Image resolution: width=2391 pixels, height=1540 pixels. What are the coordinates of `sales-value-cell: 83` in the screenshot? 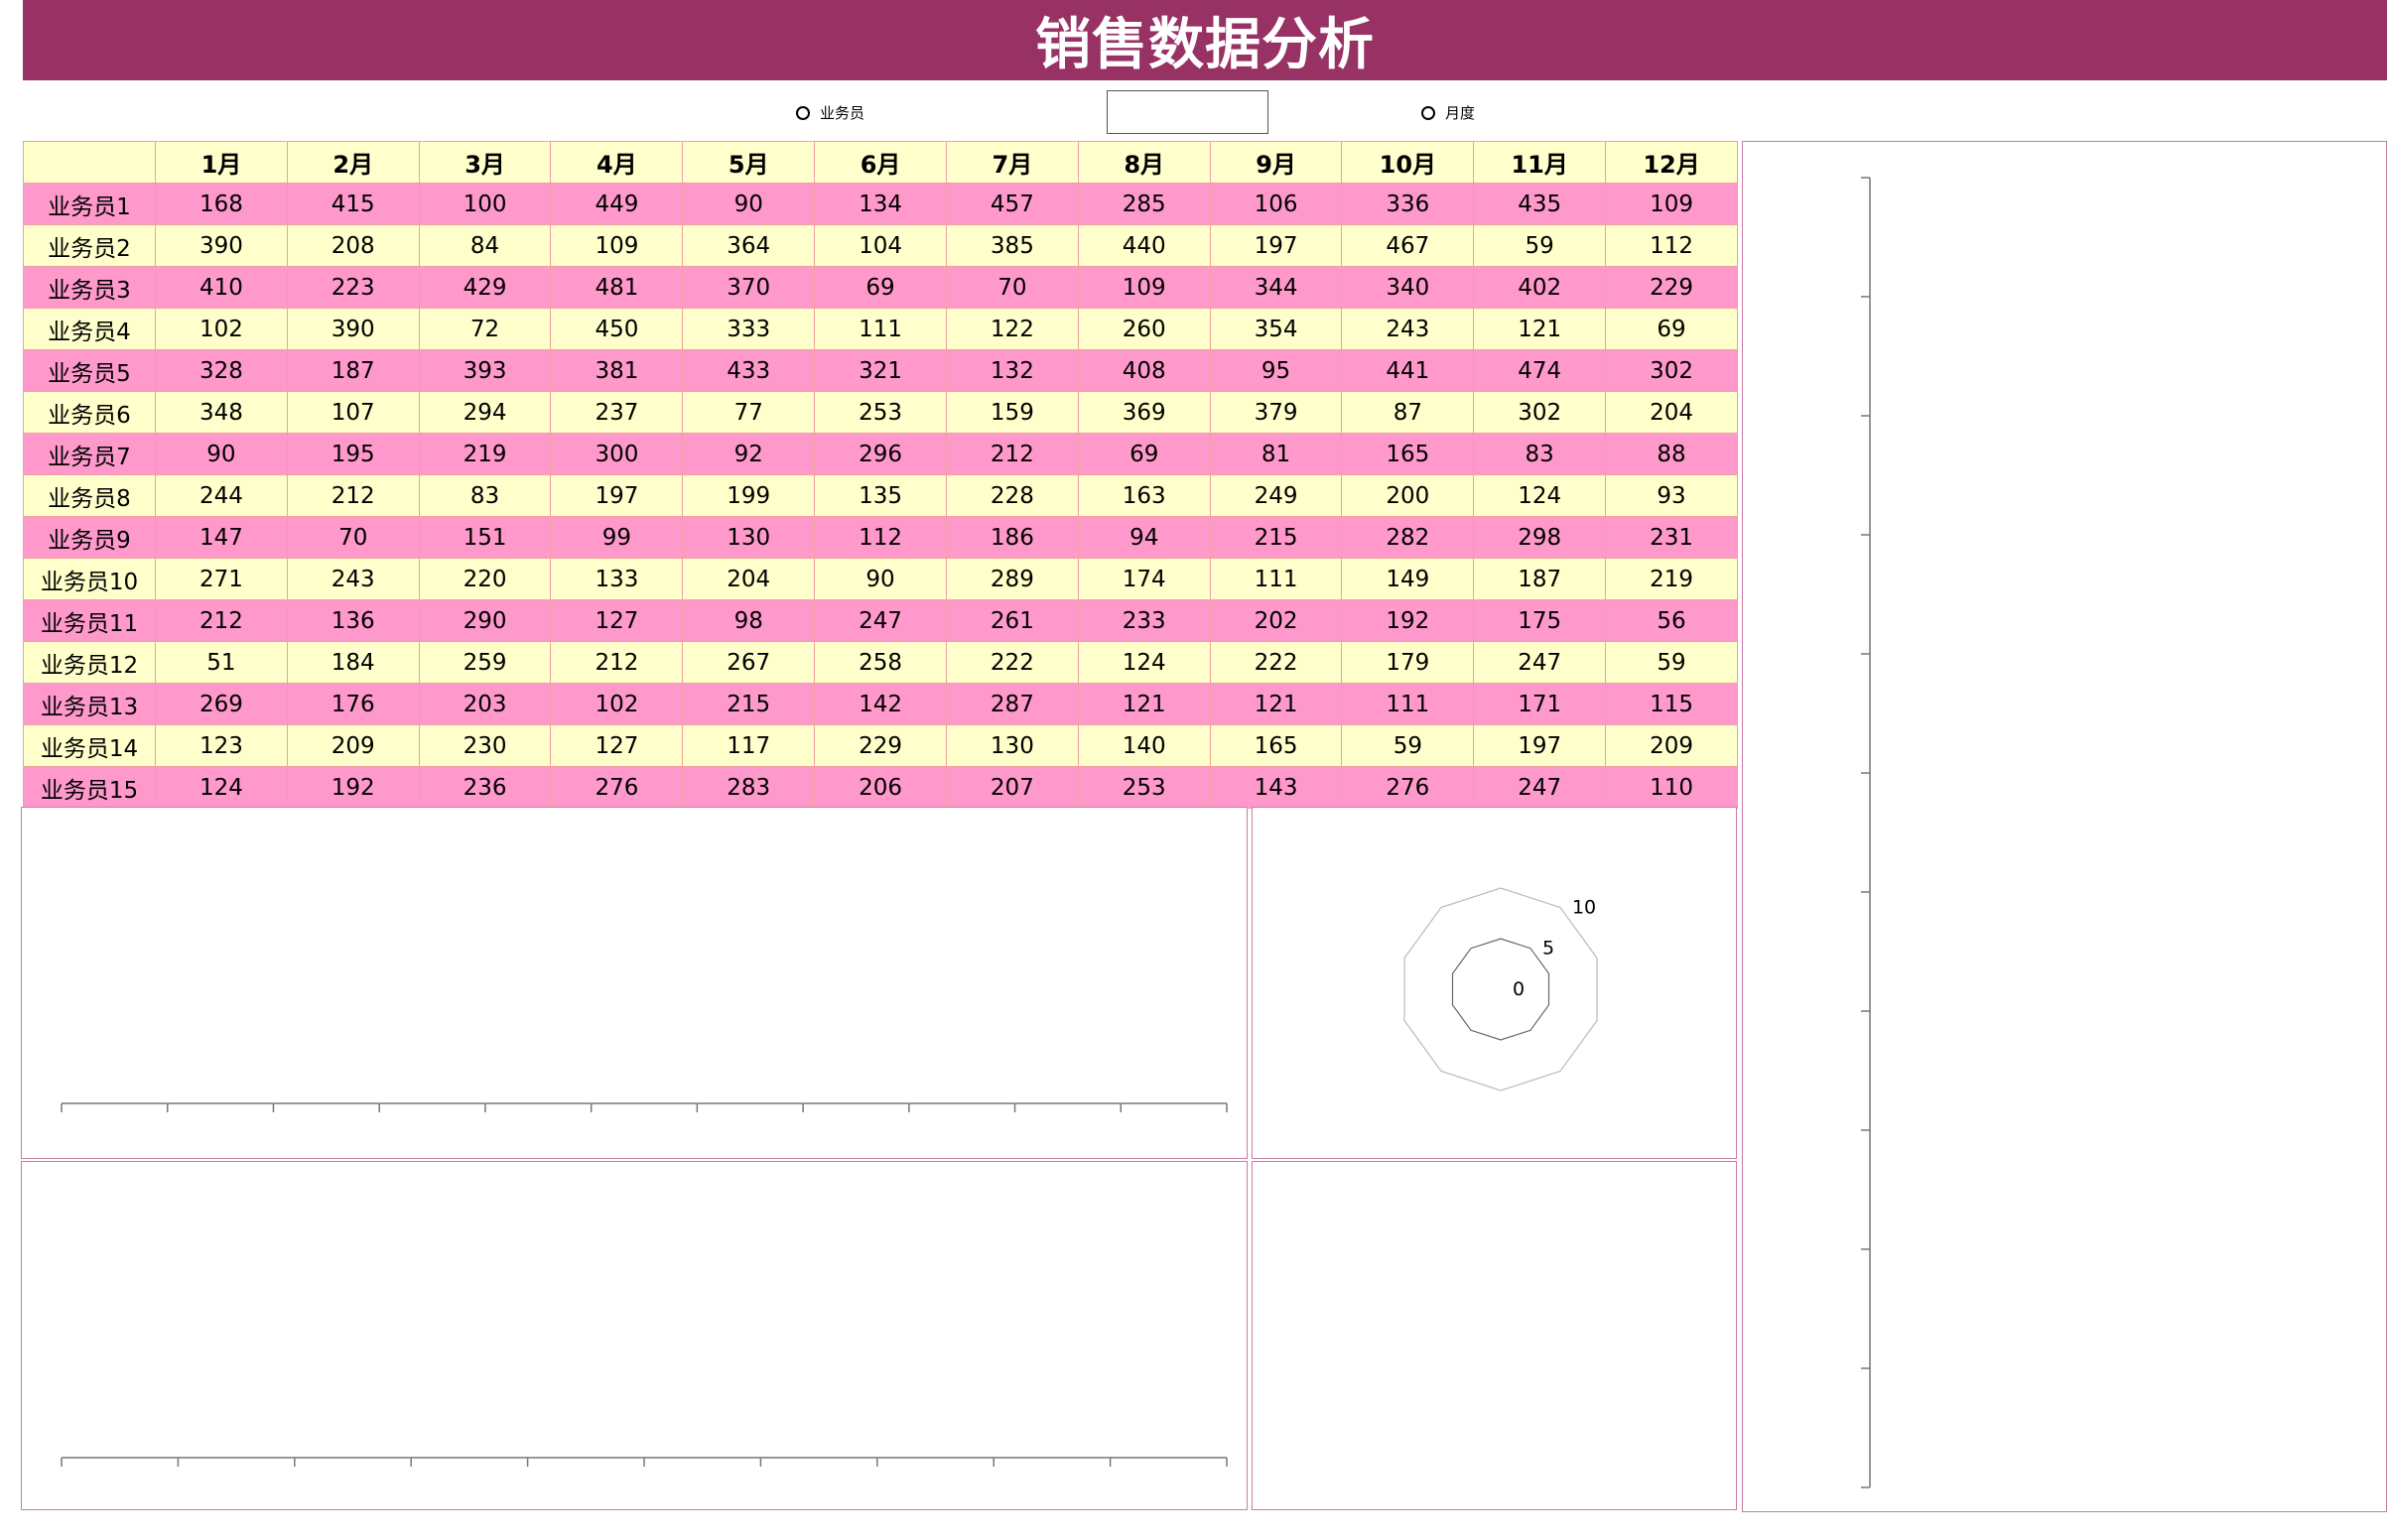 It's located at (1540, 454).